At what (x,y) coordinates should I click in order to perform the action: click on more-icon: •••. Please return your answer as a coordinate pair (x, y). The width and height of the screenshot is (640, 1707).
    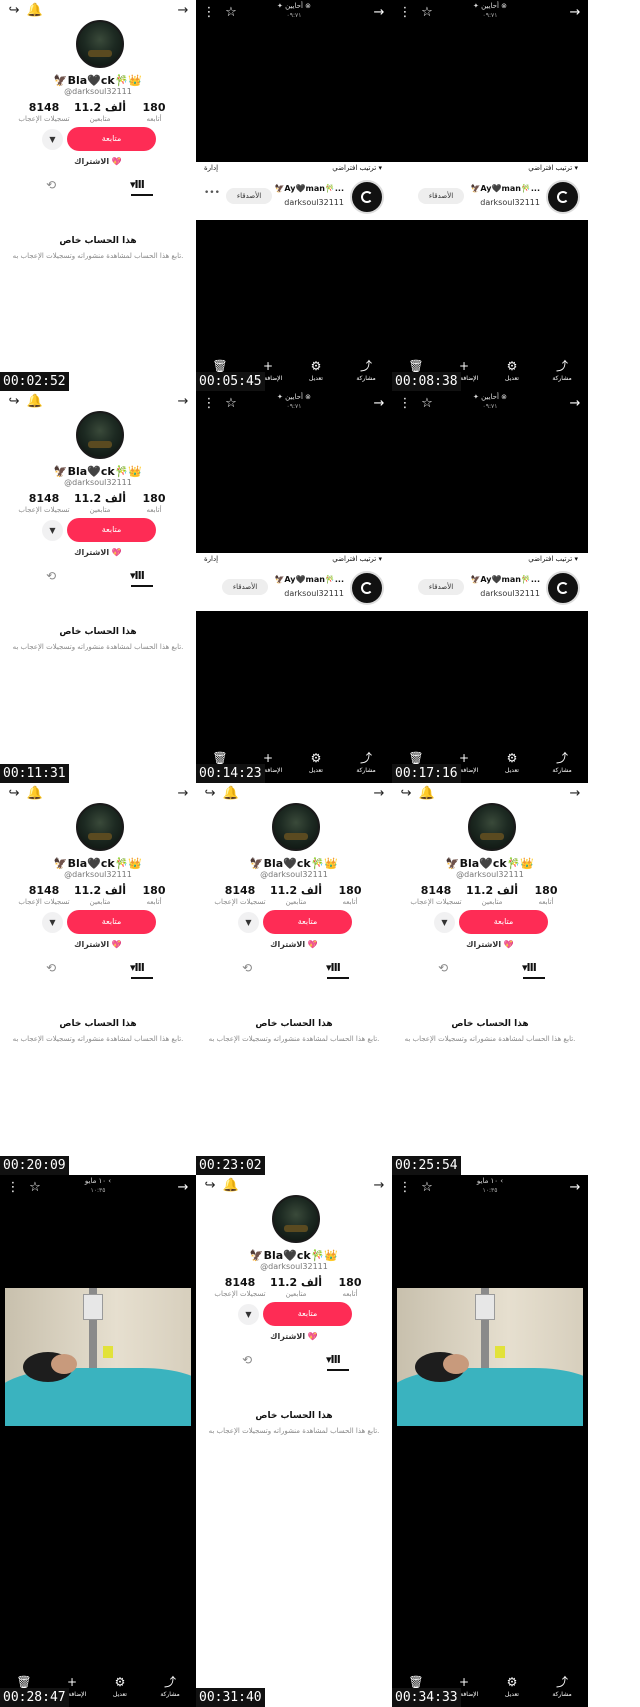
    Looking at the image, I should click on (212, 193).